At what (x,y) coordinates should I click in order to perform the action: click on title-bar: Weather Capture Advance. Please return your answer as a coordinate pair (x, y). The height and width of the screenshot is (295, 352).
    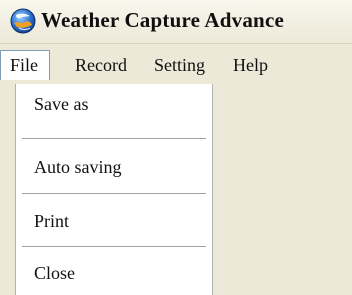
    Looking at the image, I should click on (176, 22).